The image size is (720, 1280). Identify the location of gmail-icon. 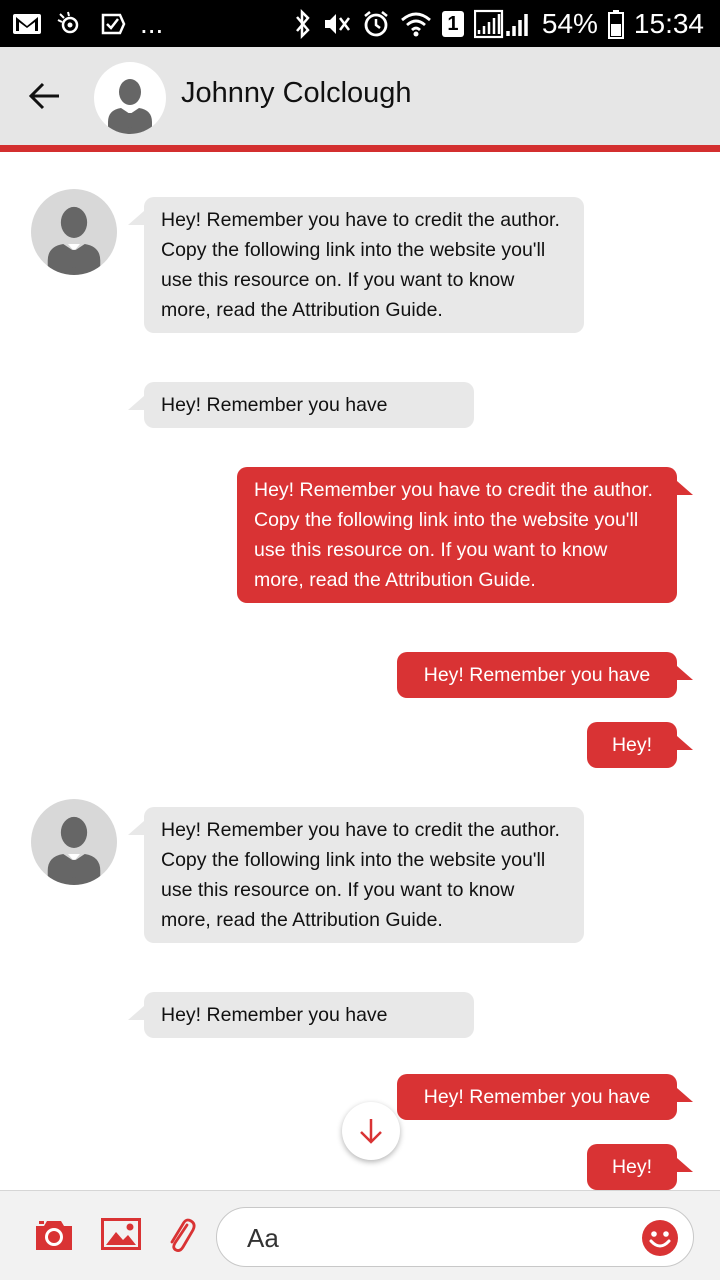
(27, 24).